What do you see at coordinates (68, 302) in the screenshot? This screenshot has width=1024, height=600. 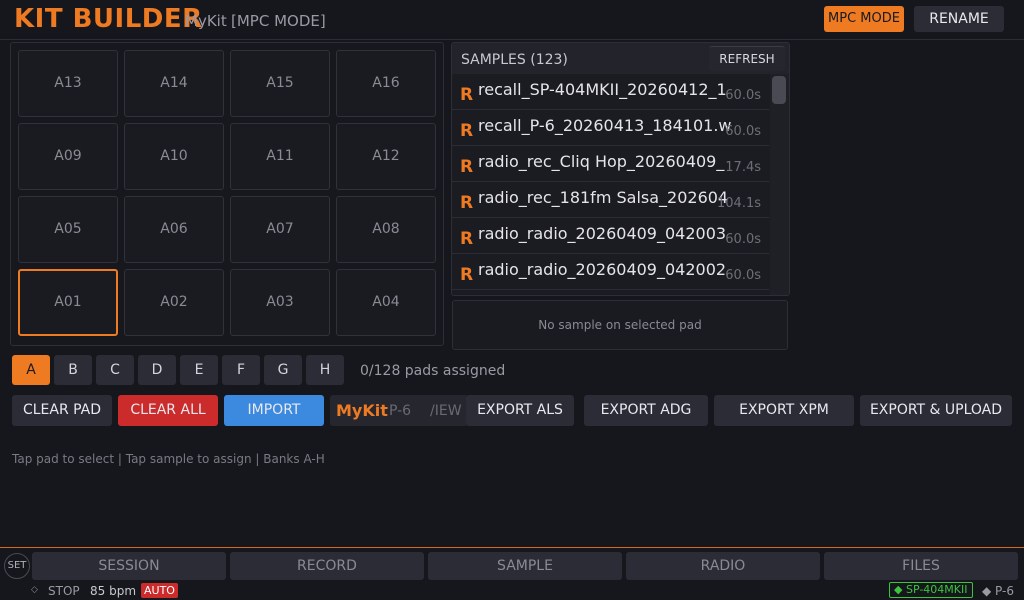 I see `pad-a01: A01` at bounding box center [68, 302].